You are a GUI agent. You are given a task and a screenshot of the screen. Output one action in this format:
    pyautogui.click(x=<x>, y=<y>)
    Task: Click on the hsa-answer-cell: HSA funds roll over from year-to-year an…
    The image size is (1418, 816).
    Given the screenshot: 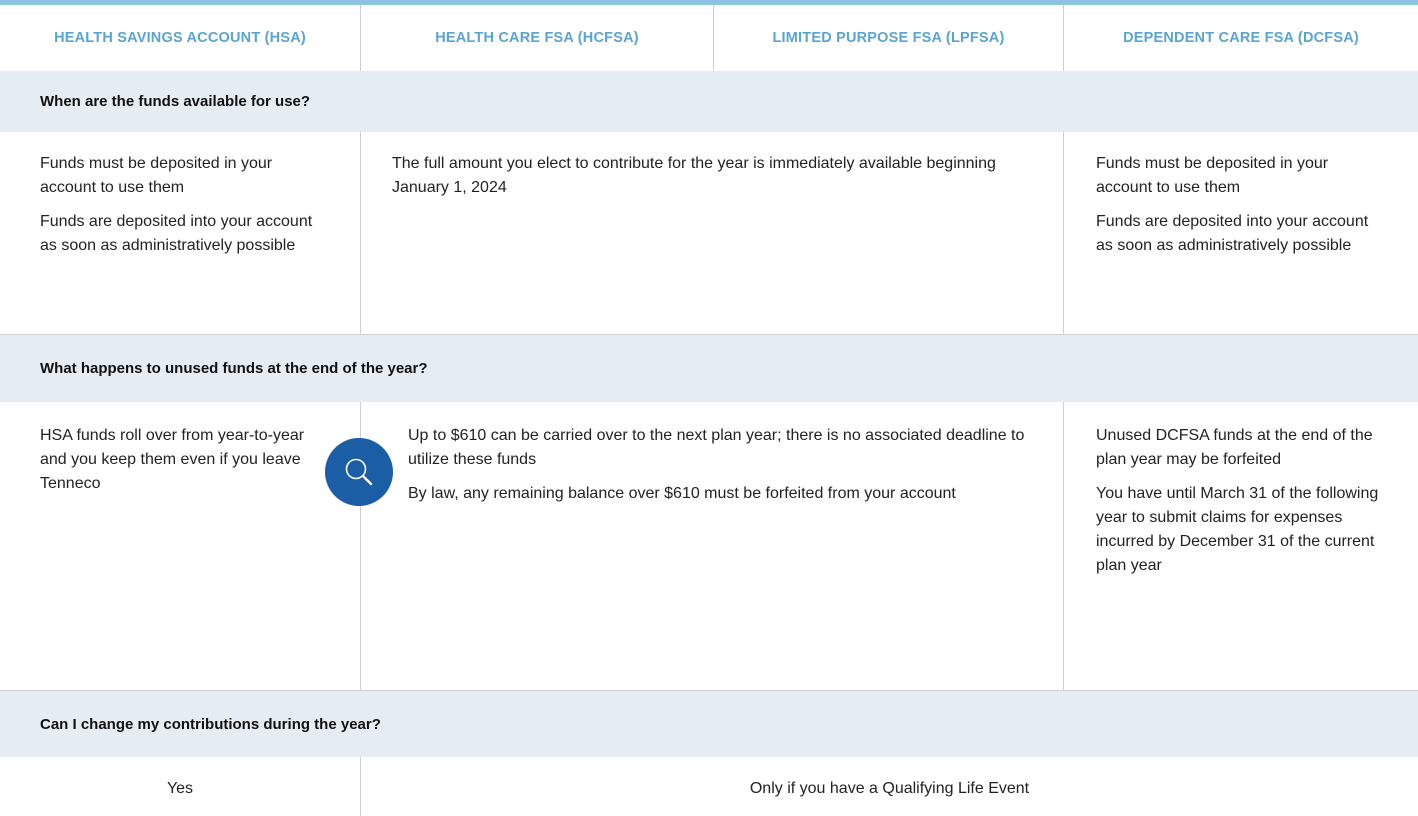 What is the action you would take?
    pyautogui.click(x=185, y=465)
    